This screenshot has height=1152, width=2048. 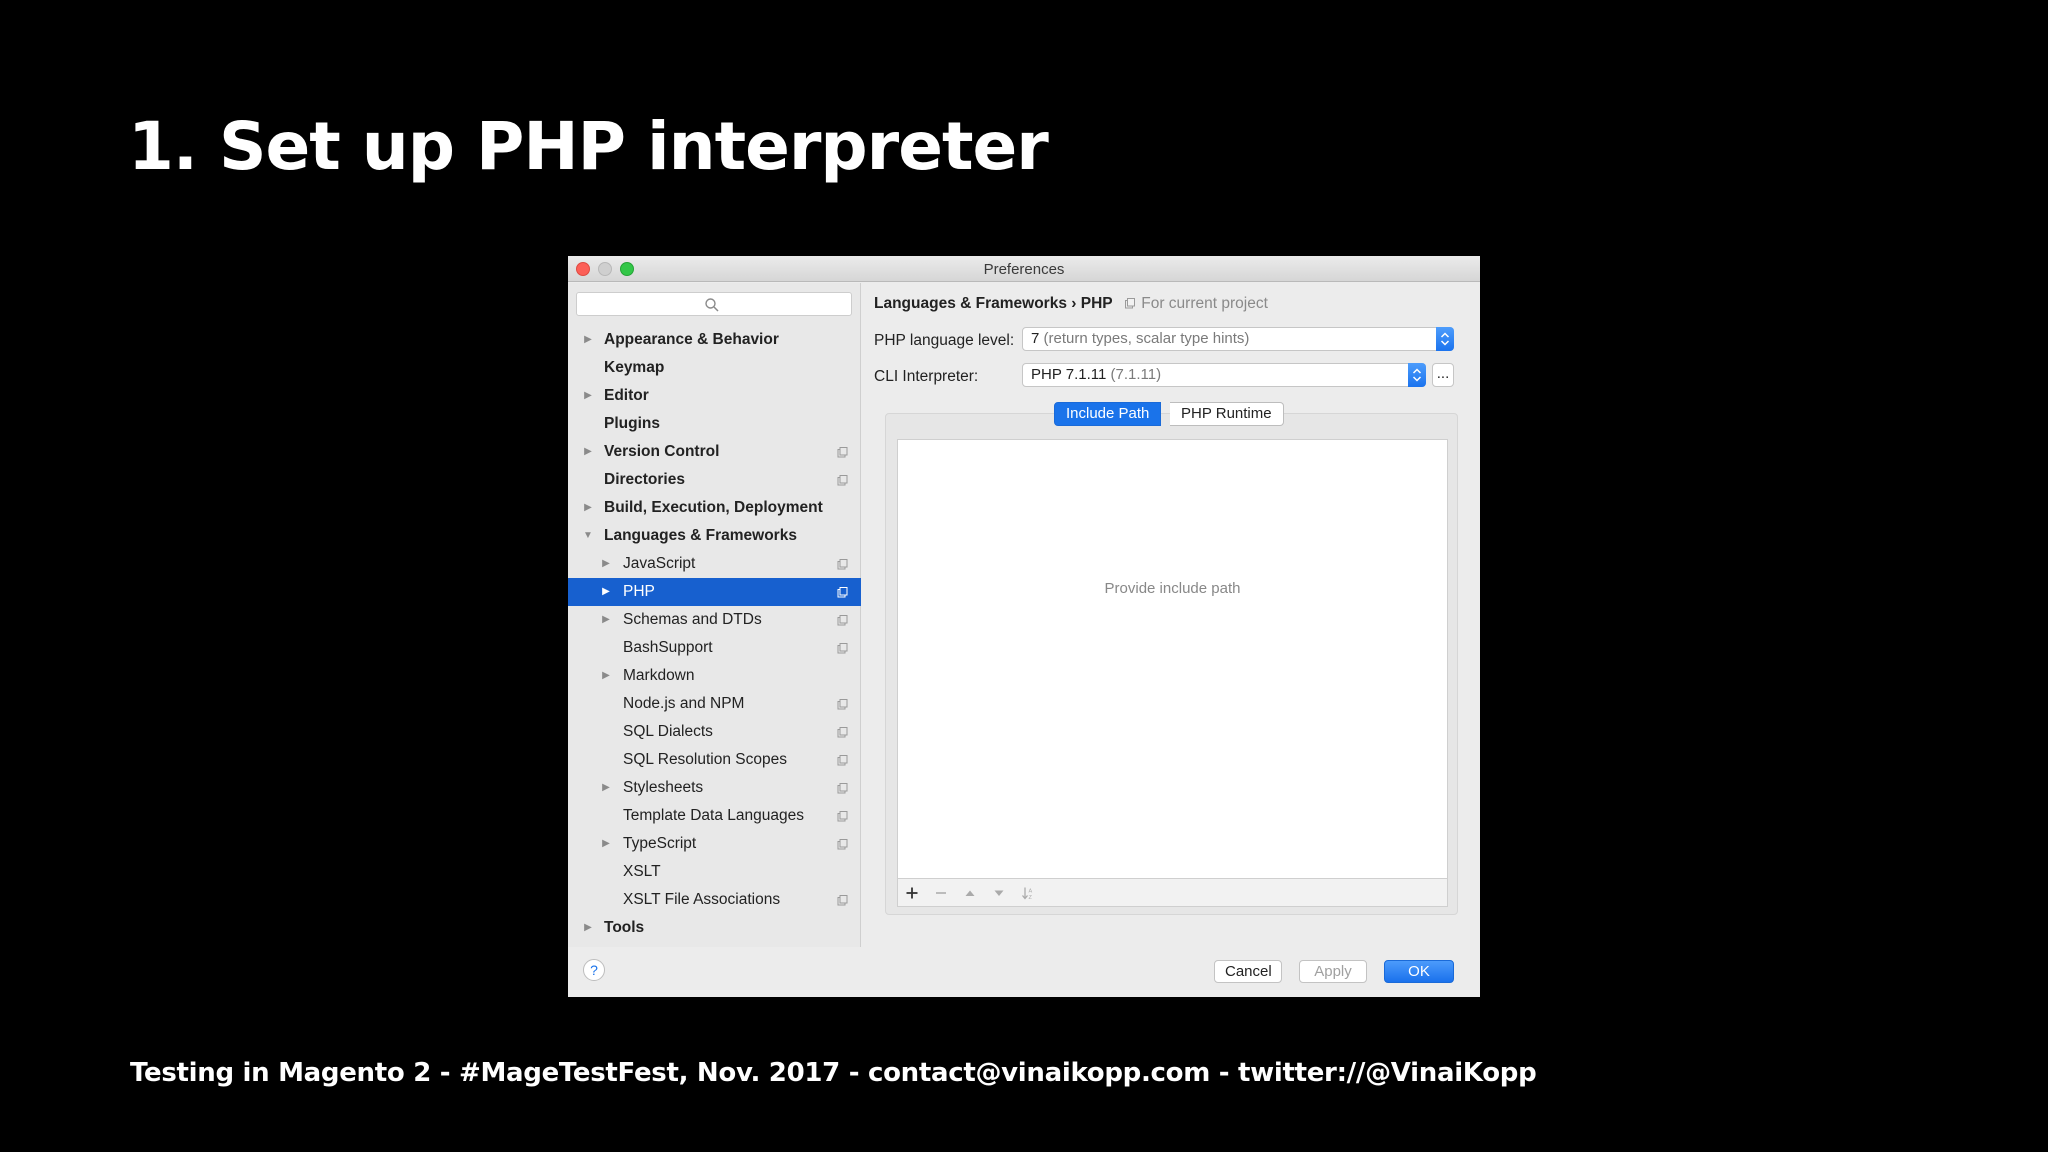 What do you see at coordinates (1419, 971) in the screenshot?
I see `ok-button: OK` at bounding box center [1419, 971].